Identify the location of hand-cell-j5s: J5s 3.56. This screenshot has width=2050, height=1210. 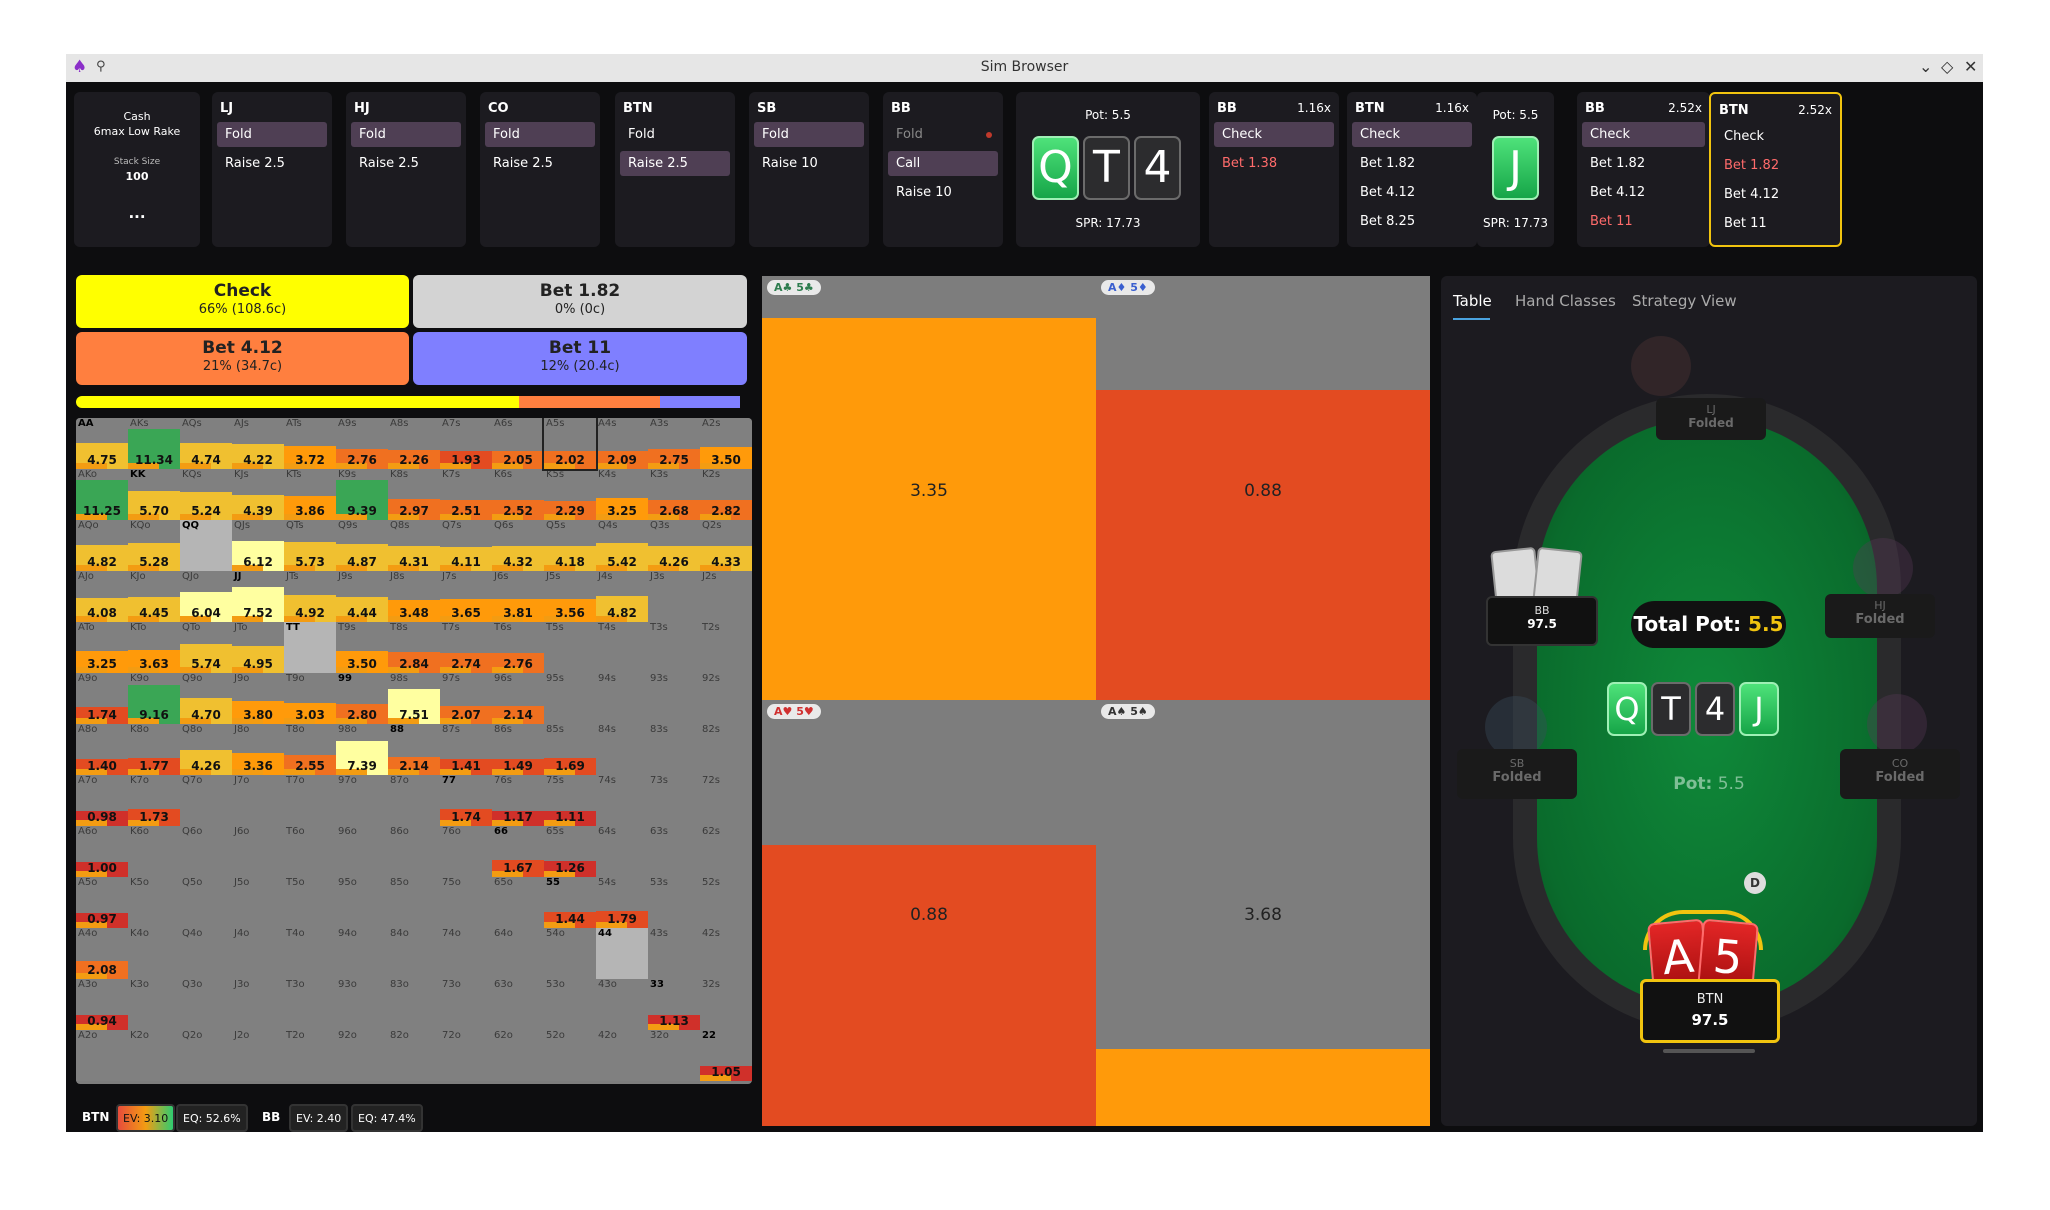
(570, 596).